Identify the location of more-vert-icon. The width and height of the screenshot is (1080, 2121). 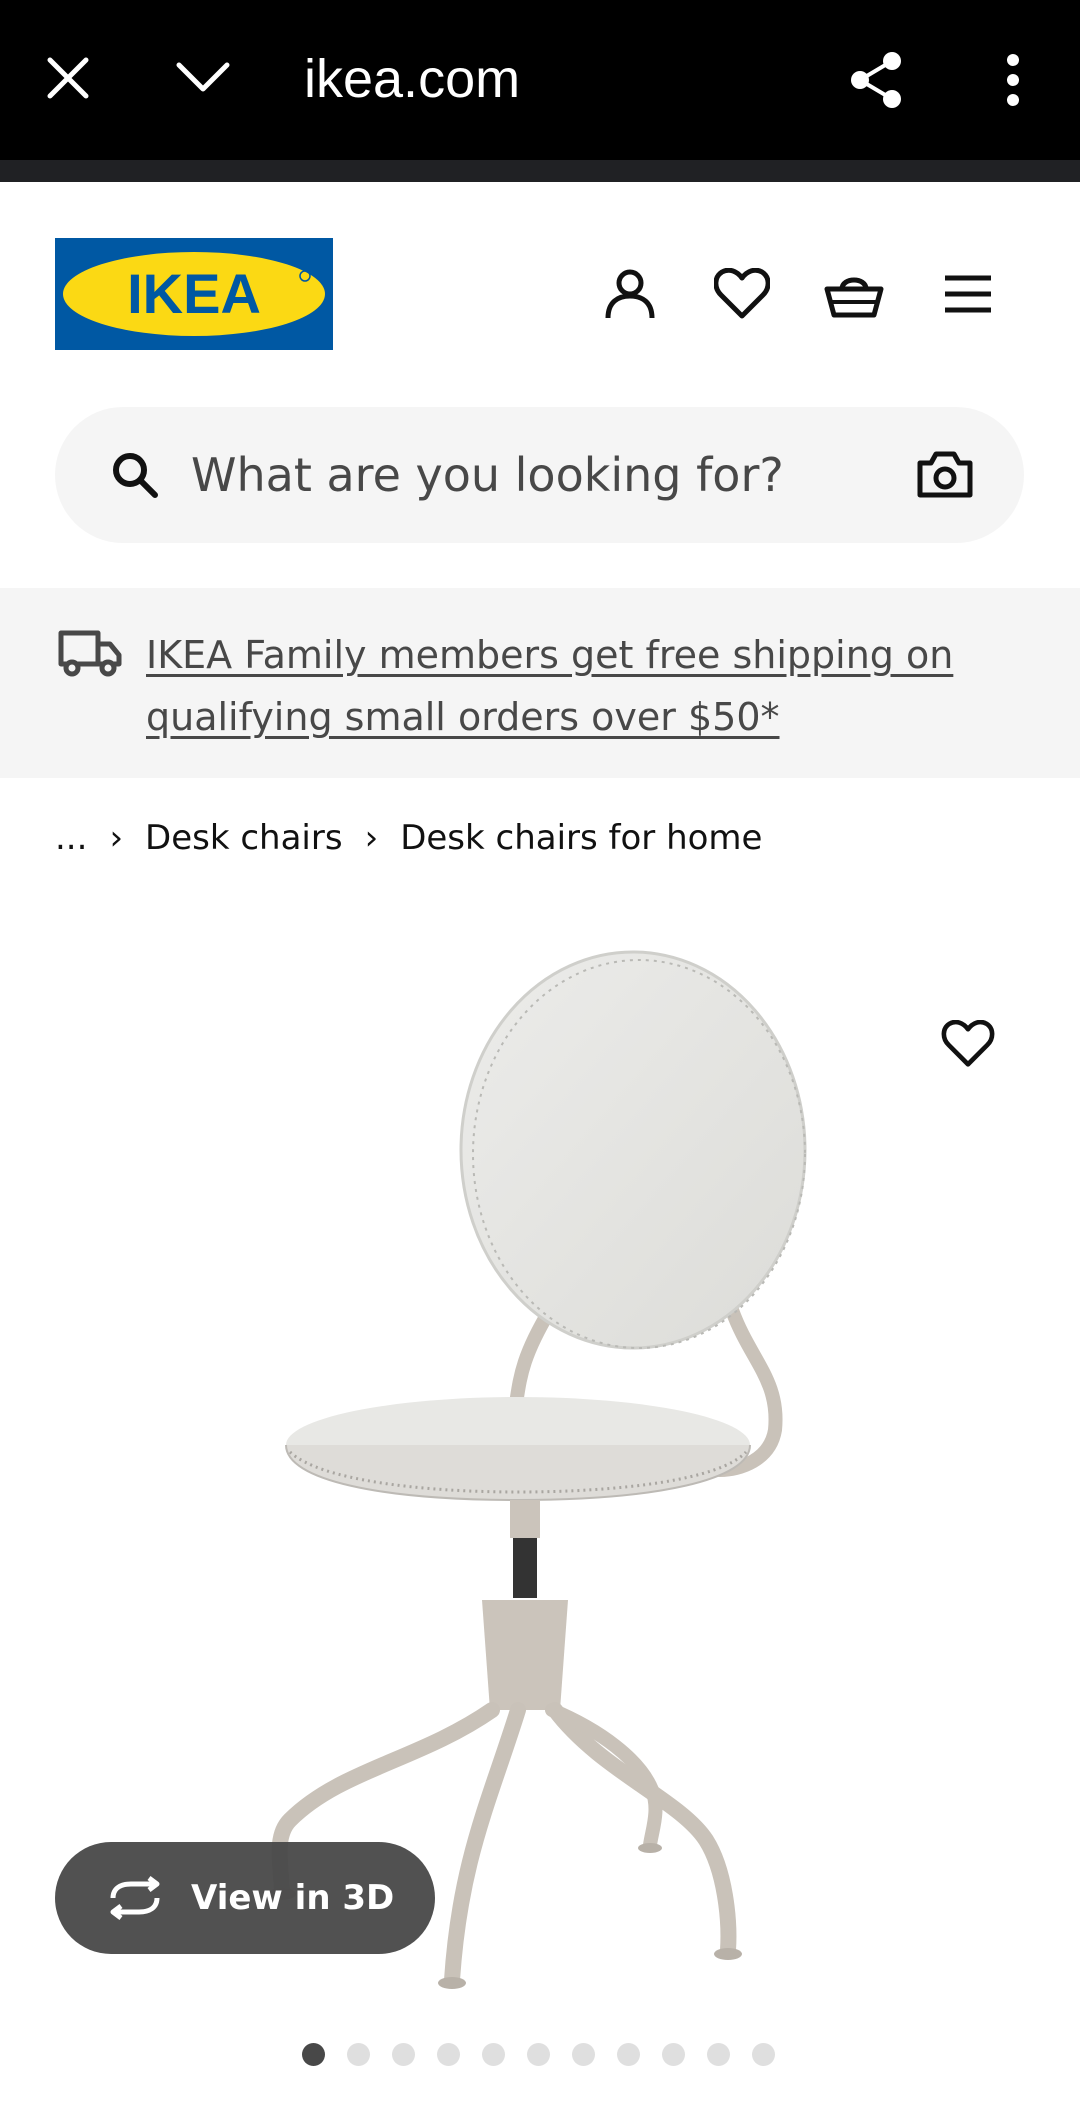
(1013, 80).